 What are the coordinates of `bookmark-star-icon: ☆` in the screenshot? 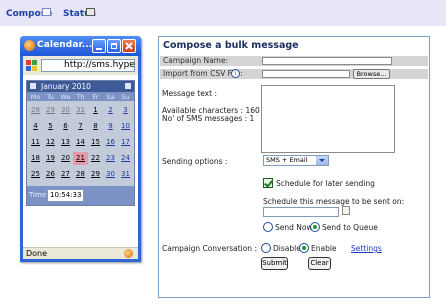 It's located at (130, 65).